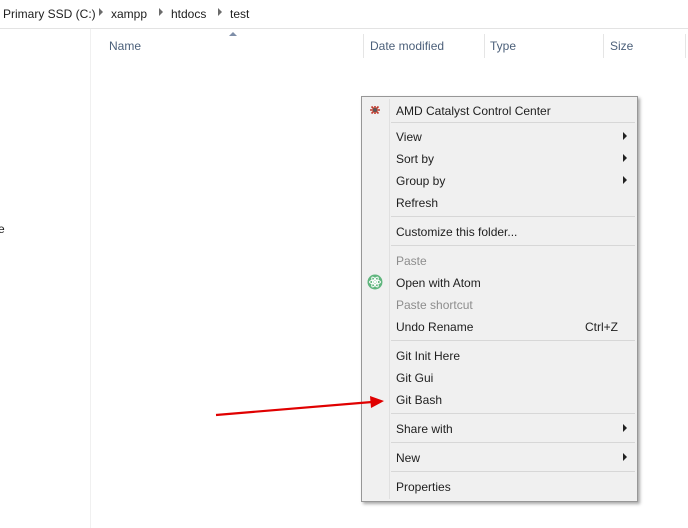  What do you see at coordinates (434, 305) in the screenshot?
I see `menu-item-label: Paste shortcut` at bounding box center [434, 305].